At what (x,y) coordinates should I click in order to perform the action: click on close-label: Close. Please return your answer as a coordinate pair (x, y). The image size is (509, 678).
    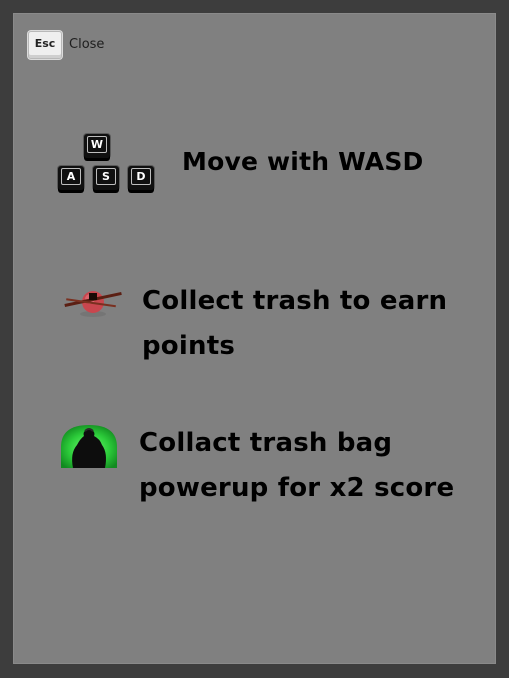
    Looking at the image, I should click on (86, 44).